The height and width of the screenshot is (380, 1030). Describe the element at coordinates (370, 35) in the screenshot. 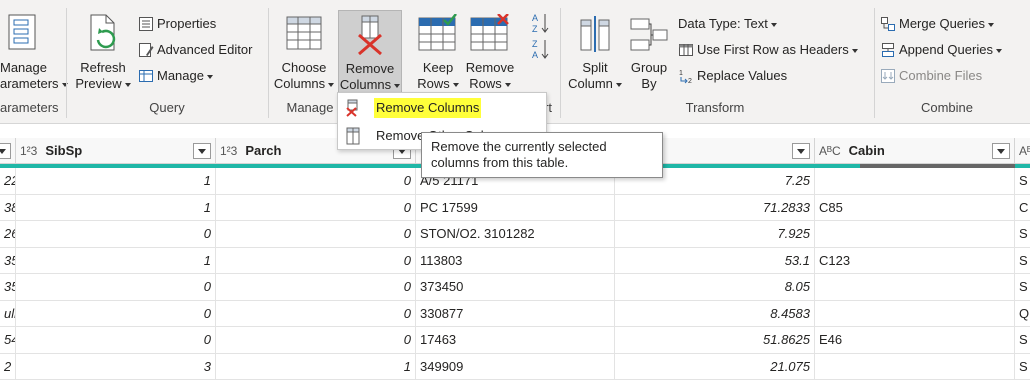

I see `remove-columns-icon` at that location.